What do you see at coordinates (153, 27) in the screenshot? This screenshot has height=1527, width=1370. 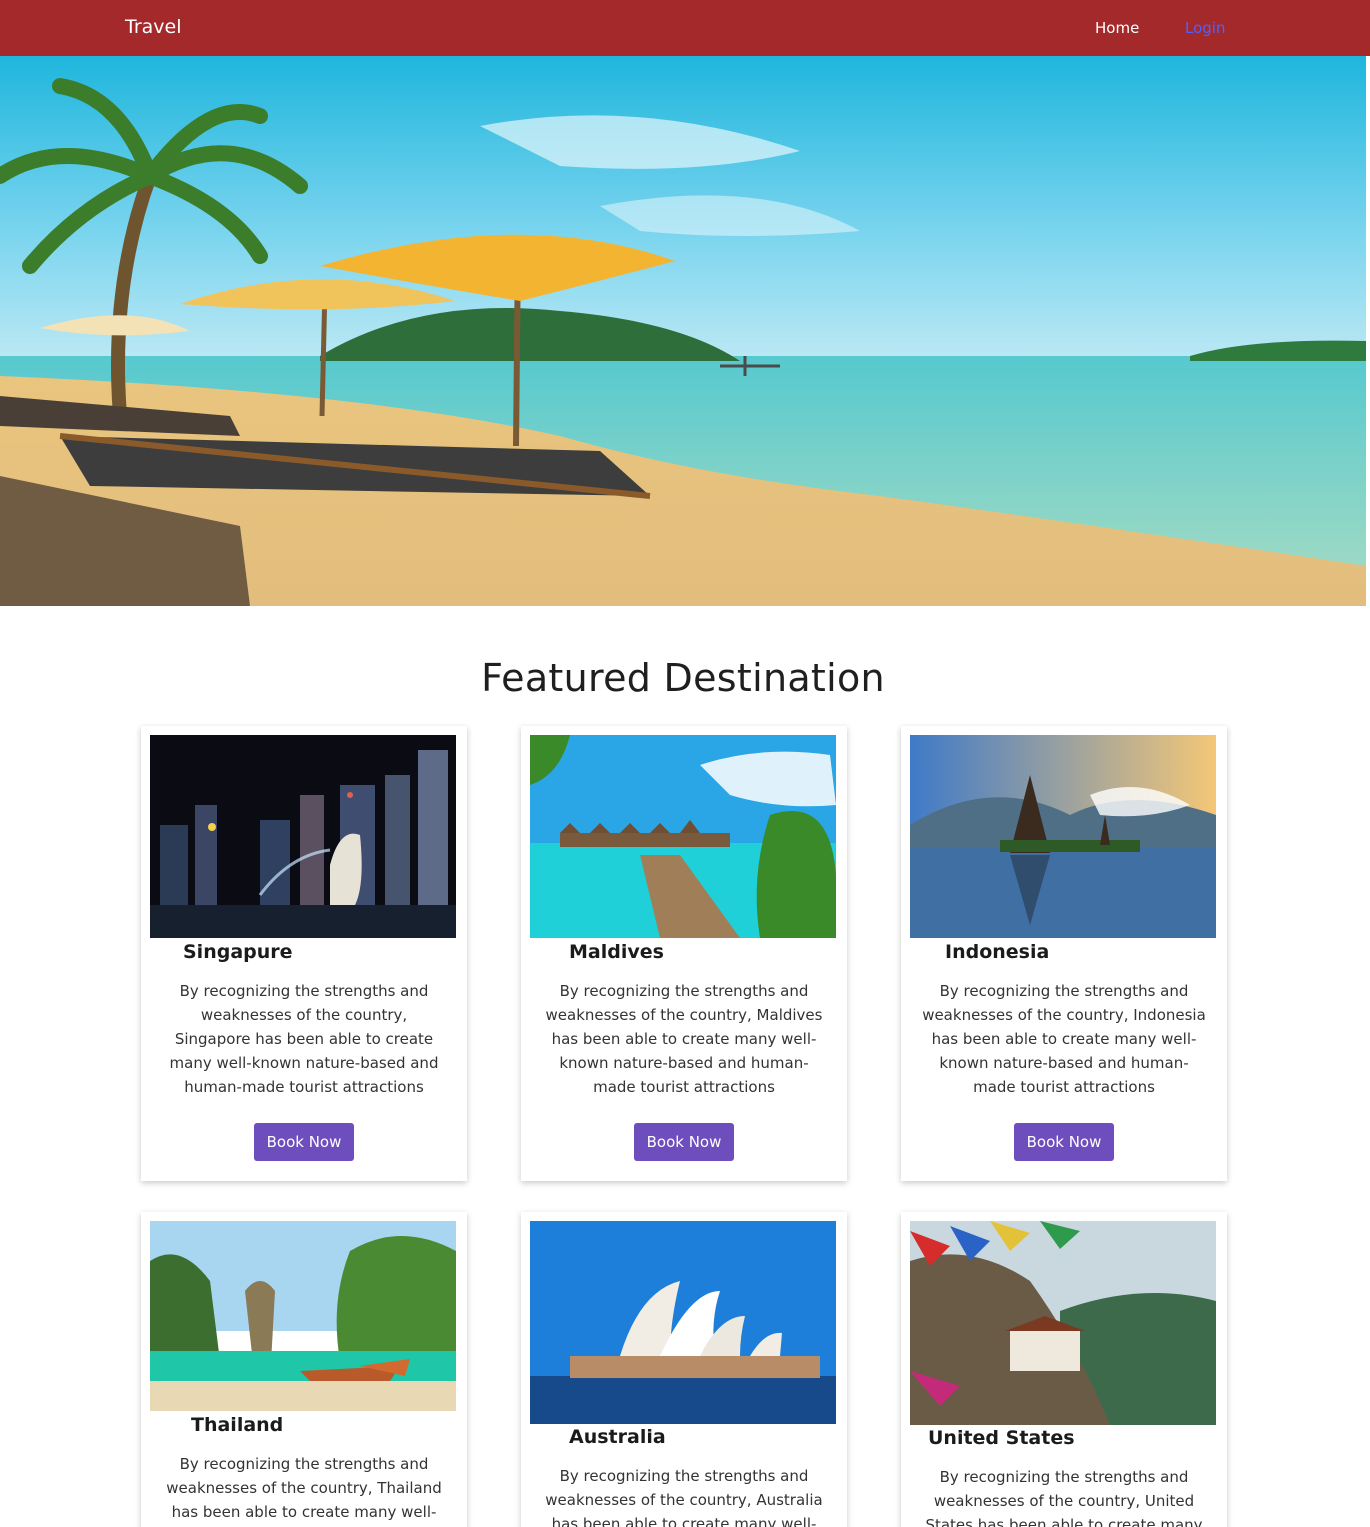 I see `brand-logo-link: Travel` at bounding box center [153, 27].